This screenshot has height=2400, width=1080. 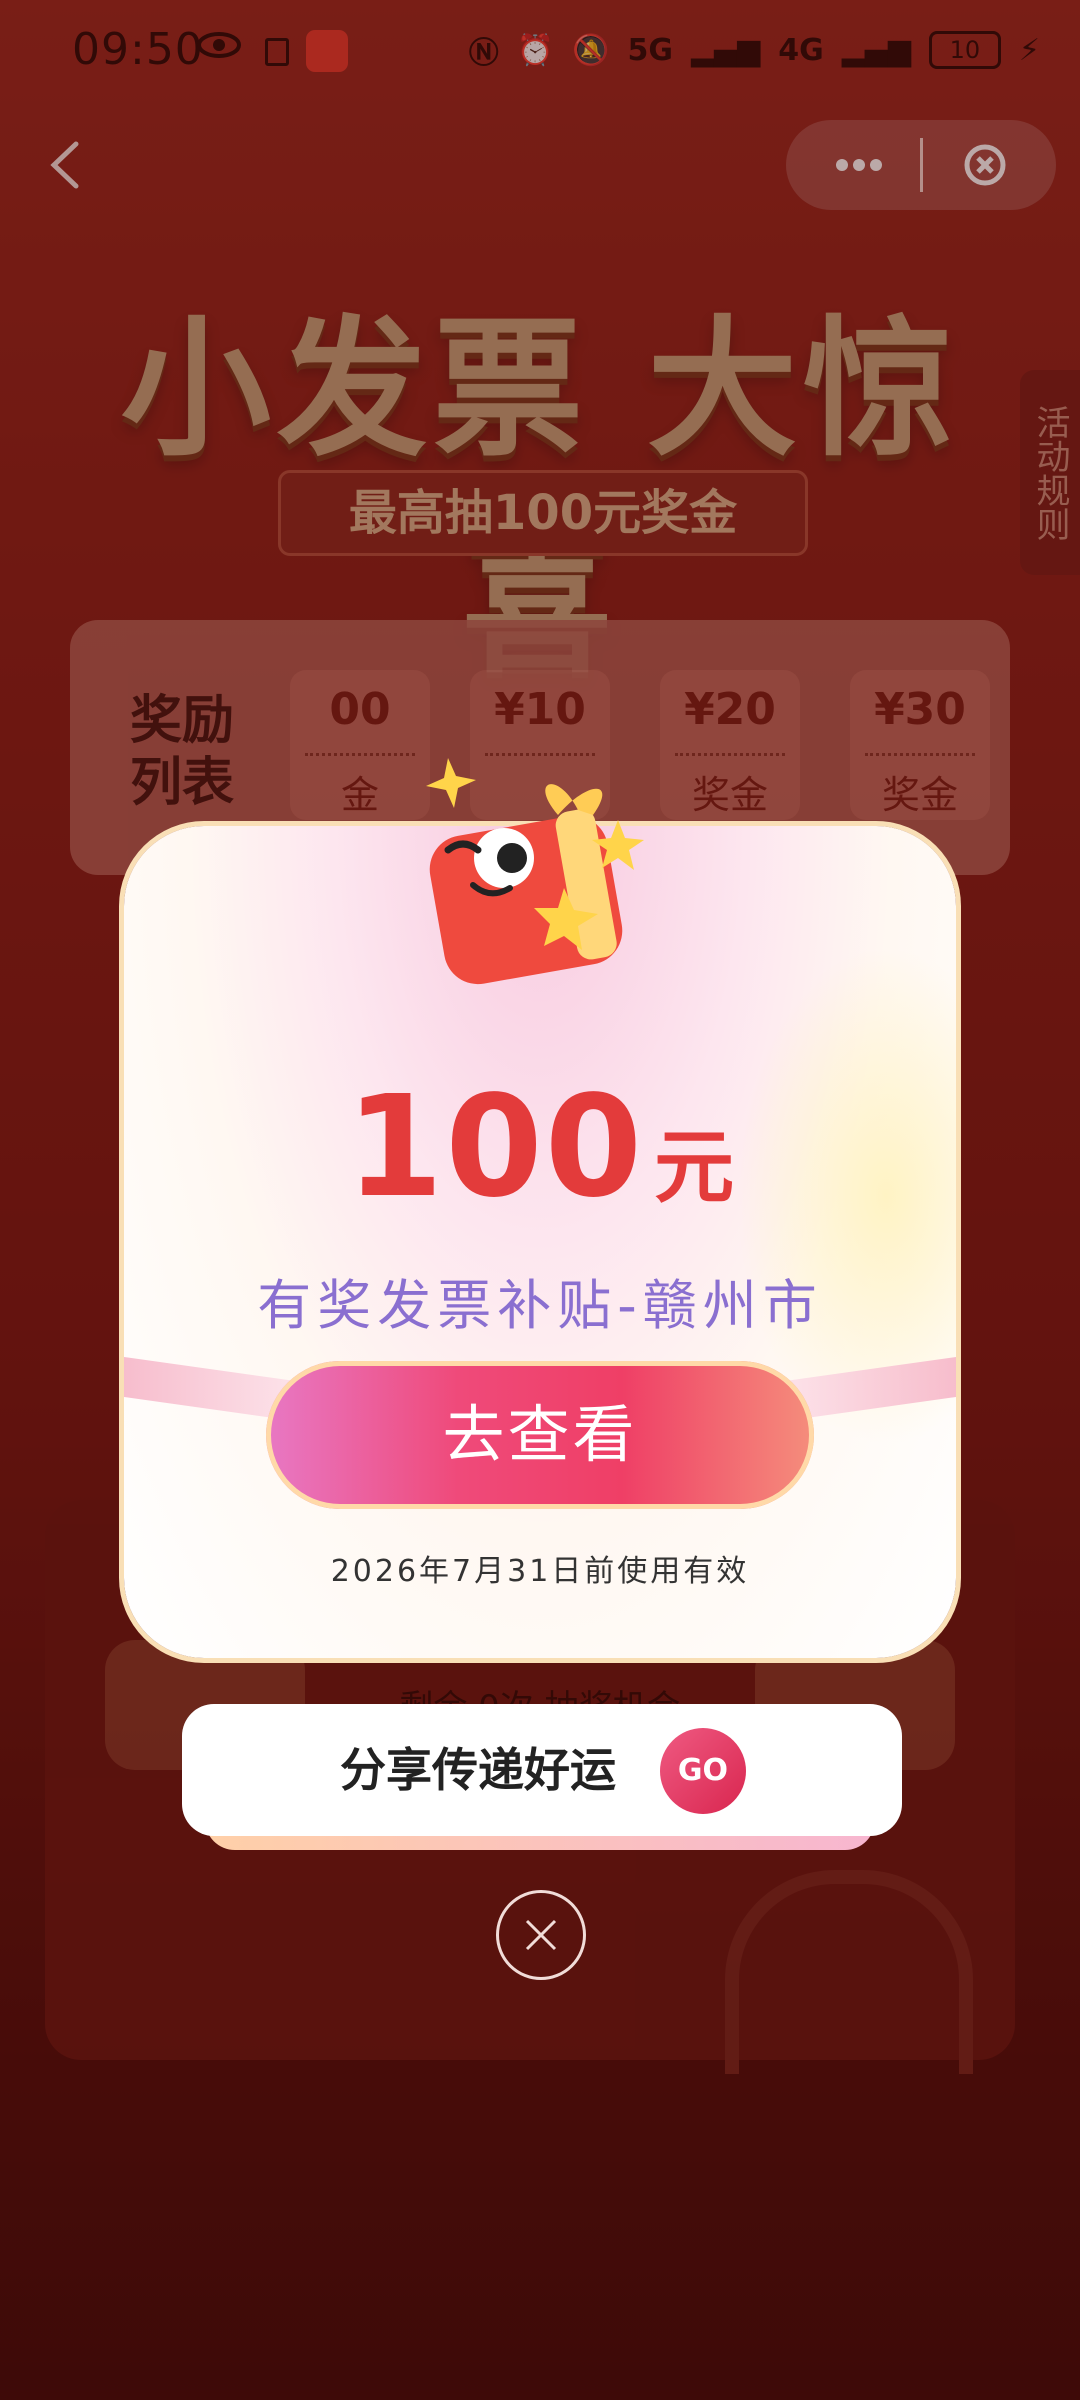 I want to click on validity-text: 2026年7月31日前使用有效, so click(x=540, y=1571).